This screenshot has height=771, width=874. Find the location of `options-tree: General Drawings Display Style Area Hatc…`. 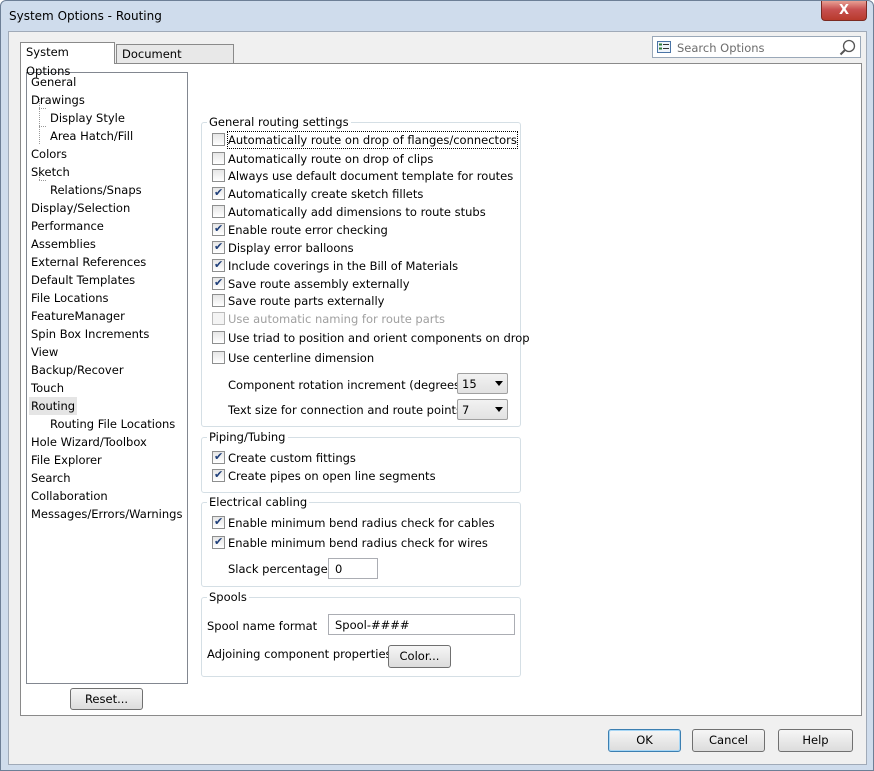

options-tree: General Drawings Display Style Area Hatc… is located at coordinates (107, 378).